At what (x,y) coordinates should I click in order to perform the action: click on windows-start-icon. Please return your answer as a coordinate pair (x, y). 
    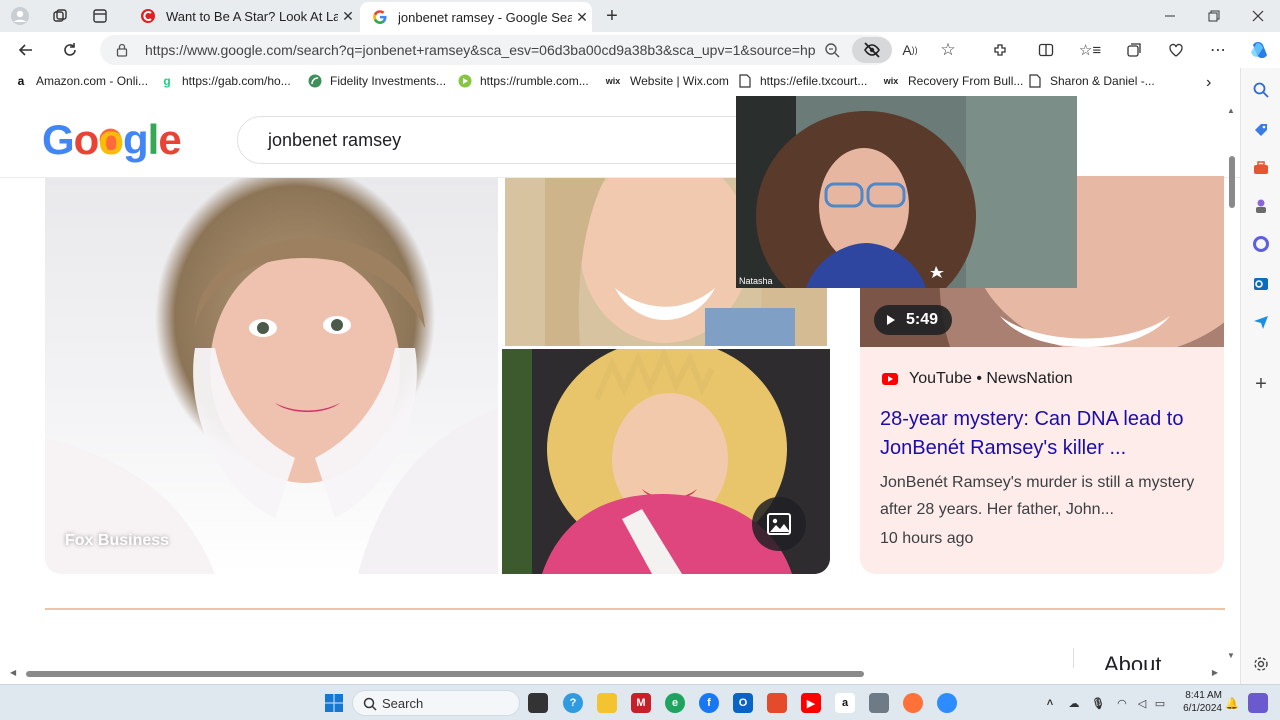
    Looking at the image, I should click on (334, 703).